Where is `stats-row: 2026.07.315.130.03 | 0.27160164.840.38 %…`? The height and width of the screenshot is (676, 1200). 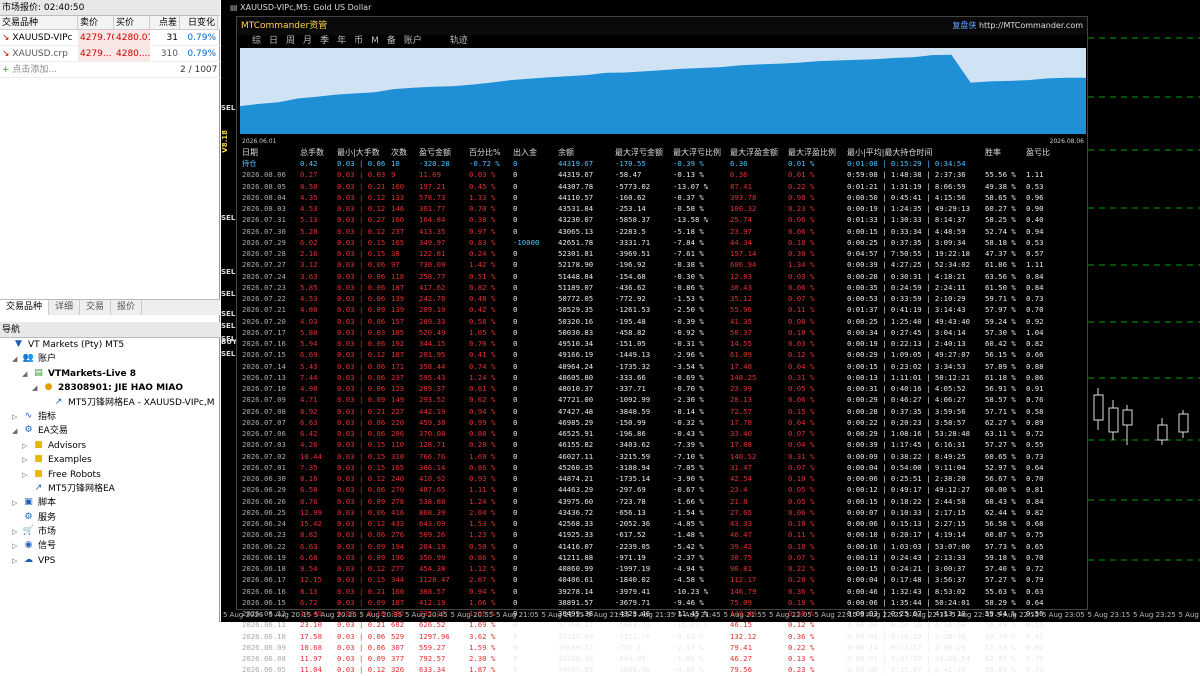 stats-row: 2026.07.315.130.03 | 0.27160164.840.38 %… is located at coordinates (662, 219).